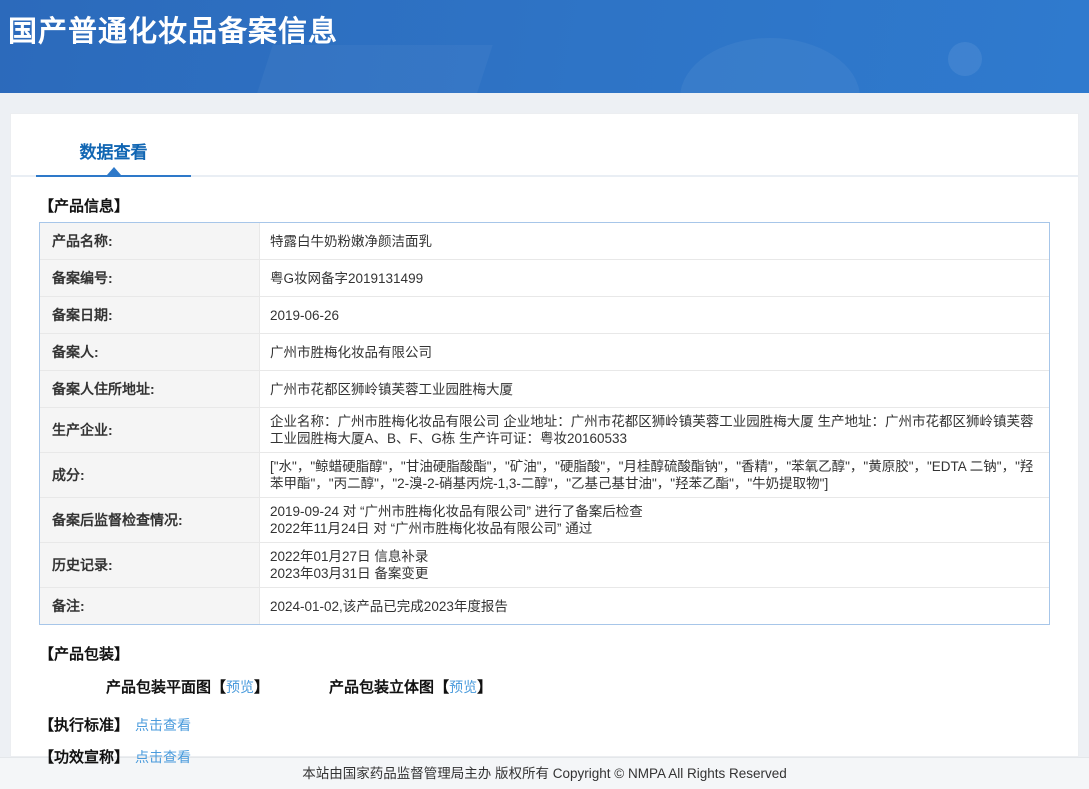 This screenshot has width=1089, height=789. What do you see at coordinates (113, 171) in the screenshot?
I see `active-tab-pointer-icon` at bounding box center [113, 171].